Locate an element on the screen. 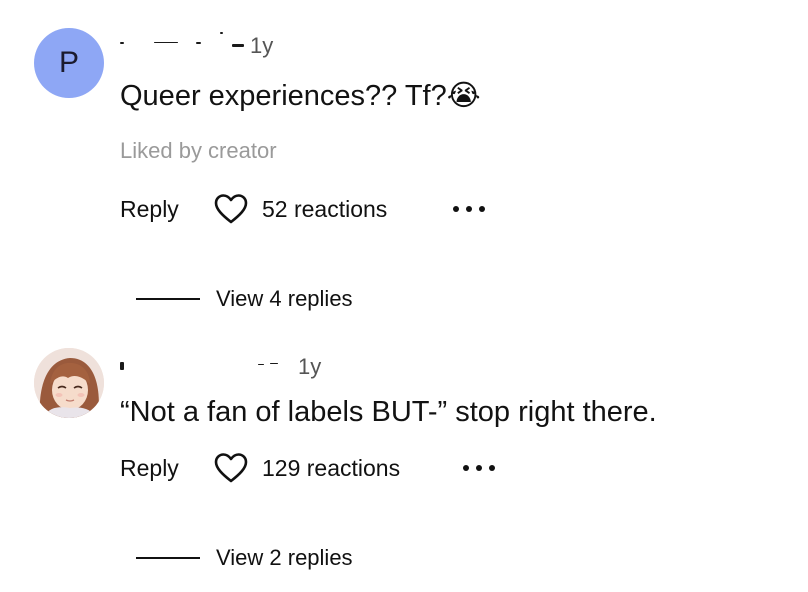  comment-actions: Reply 52 reactions is located at coordinates (253, 209).